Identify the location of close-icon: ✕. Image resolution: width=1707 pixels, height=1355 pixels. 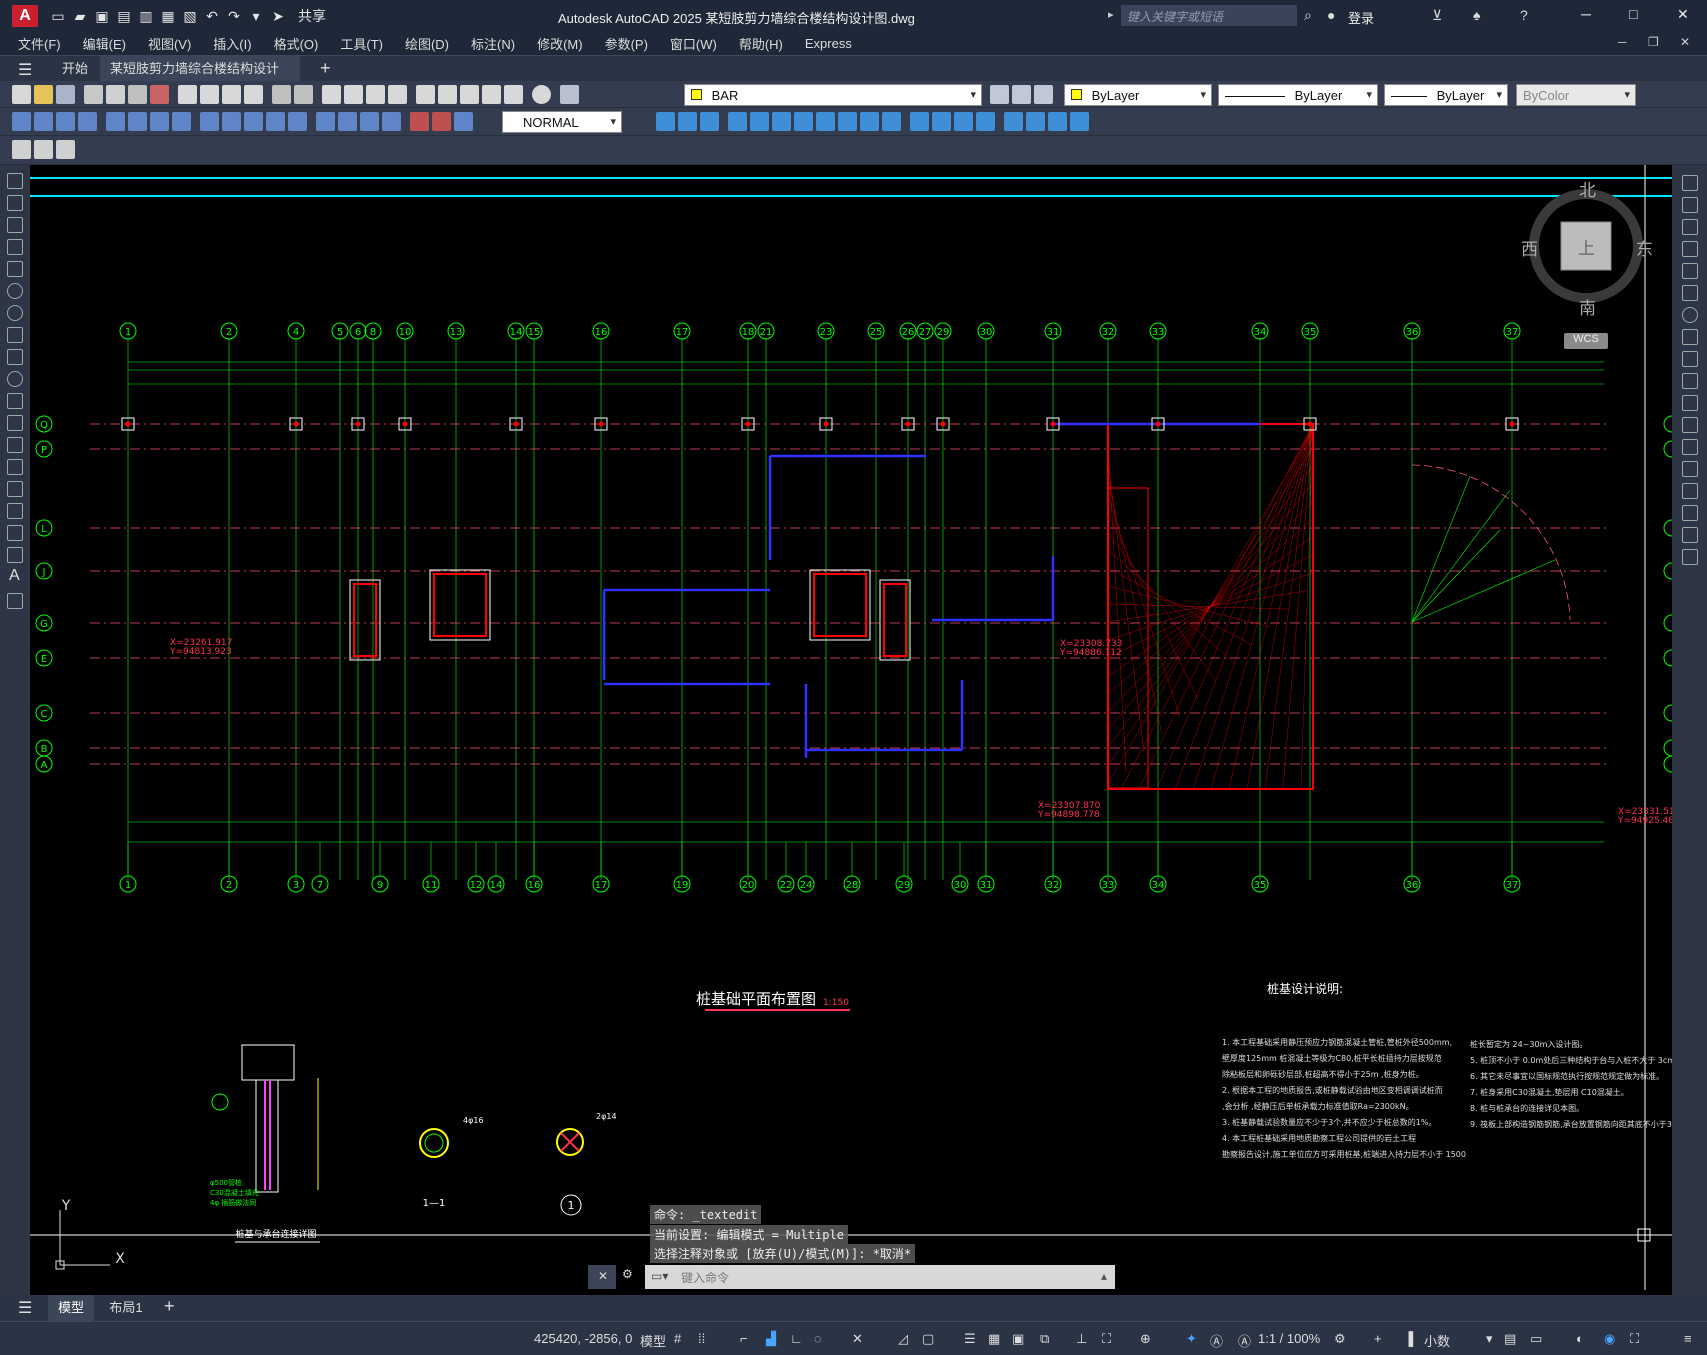
(1683, 14).